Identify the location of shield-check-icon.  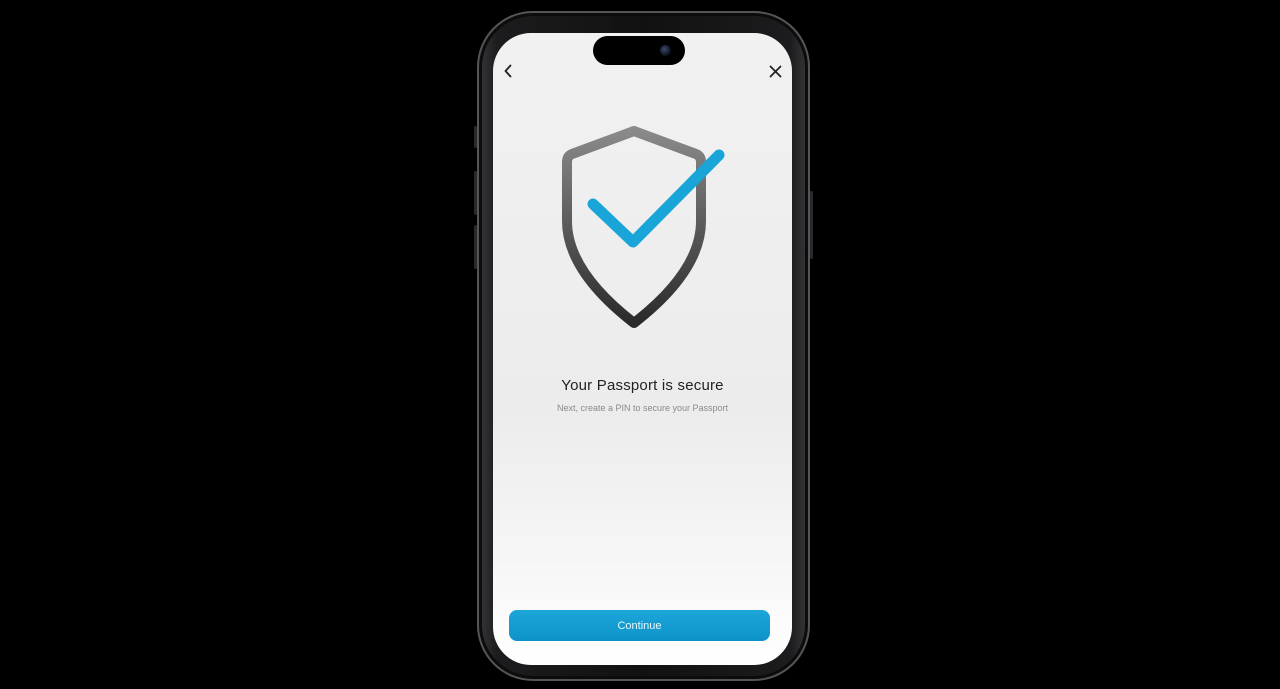
(643, 227).